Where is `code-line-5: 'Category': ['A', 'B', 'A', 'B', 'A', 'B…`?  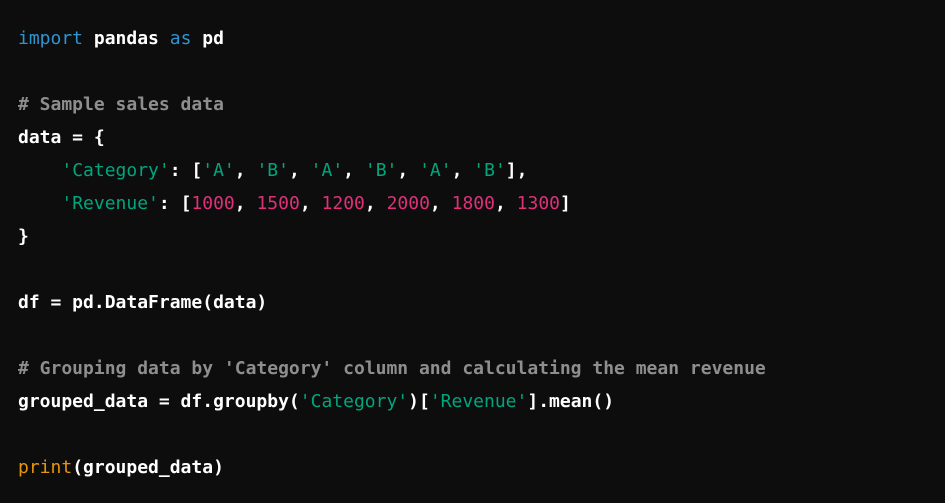
code-line-5: 'Category': ['A', 'B', 'A', 'B', 'A', 'B… is located at coordinates (294, 170).